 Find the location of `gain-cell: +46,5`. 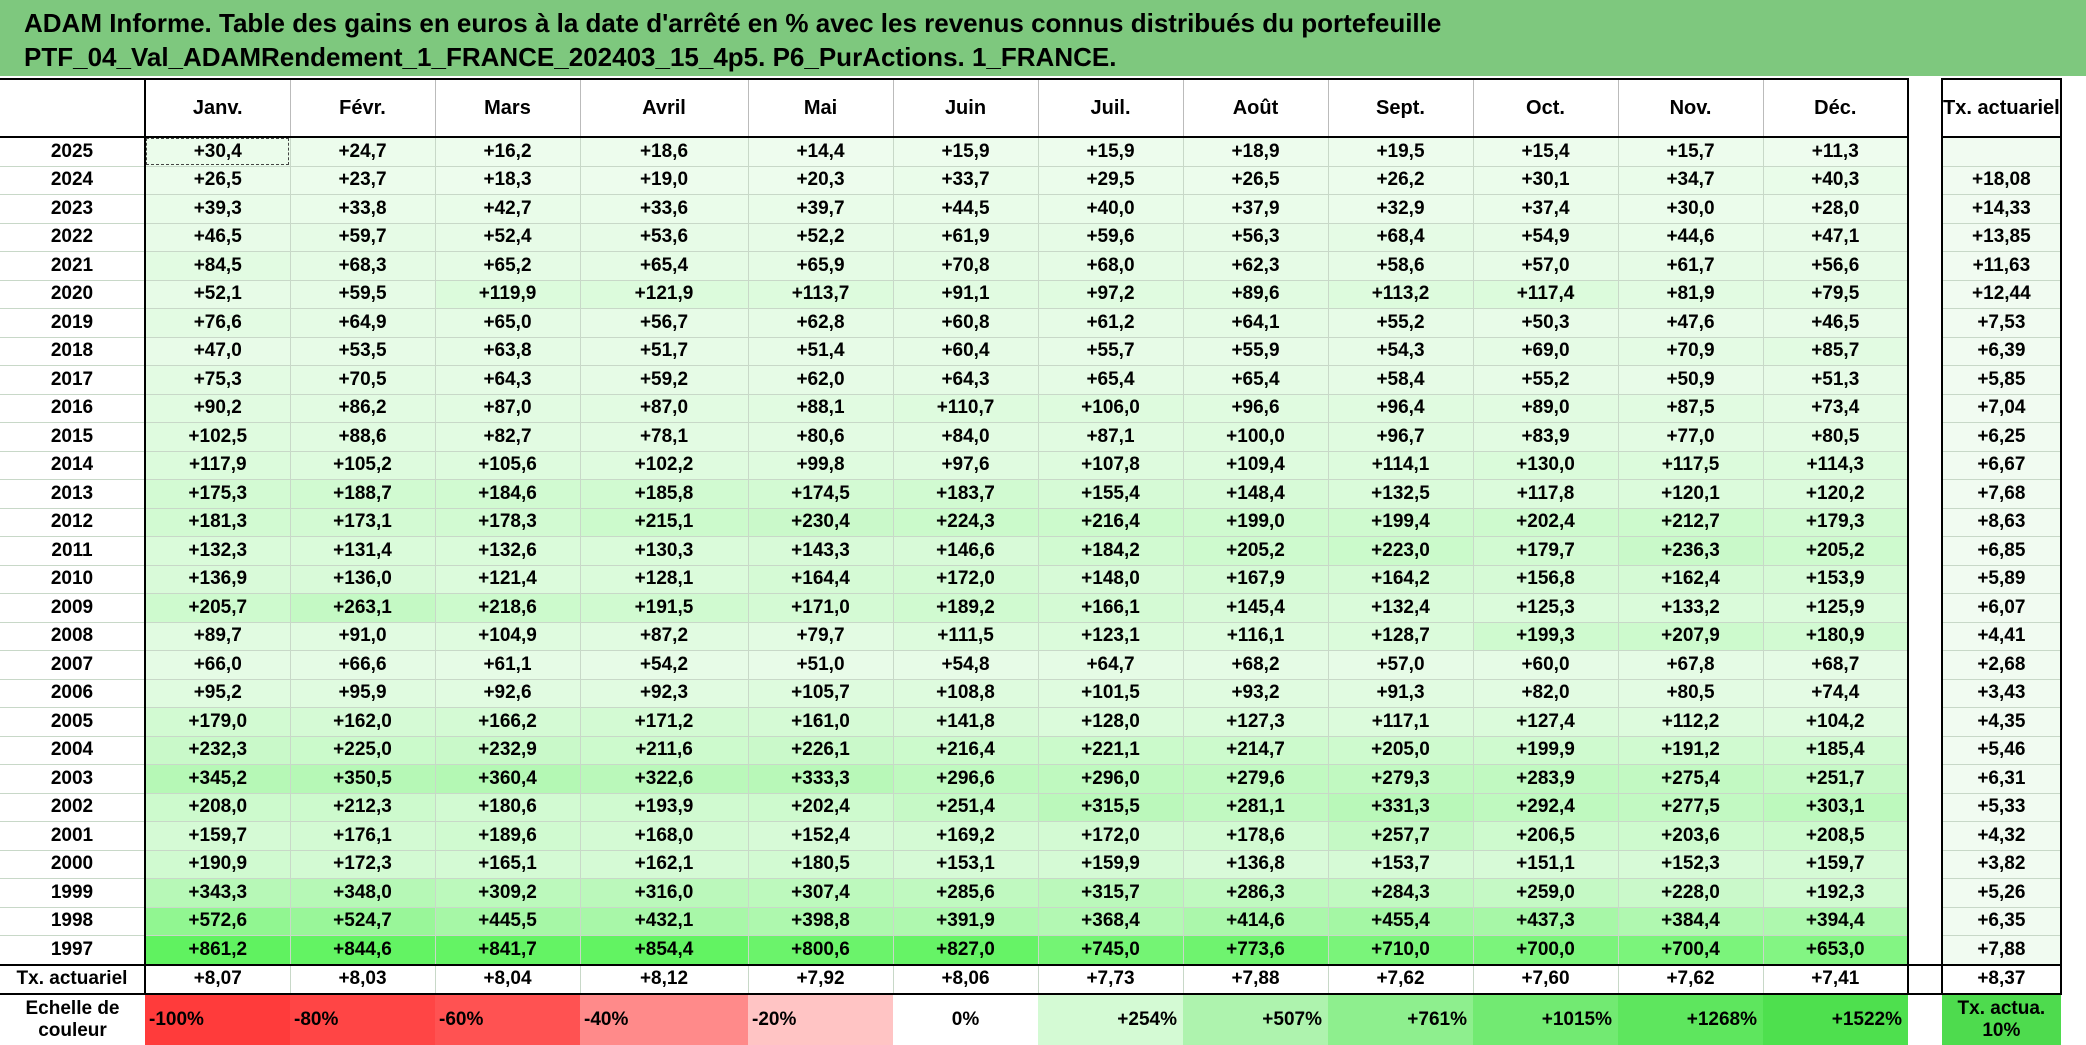

gain-cell: +46,5 is located at coordinates (1835, 323).